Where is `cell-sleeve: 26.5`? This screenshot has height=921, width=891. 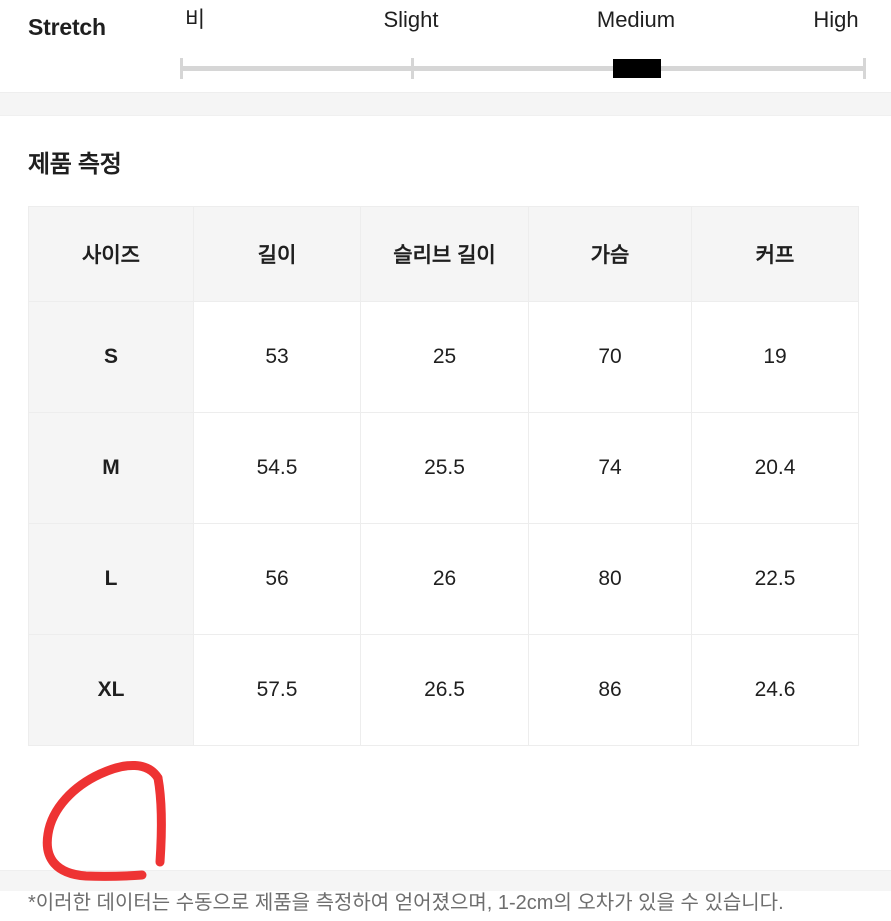 cell-sleeve: 26.5 is located at coordinates (444, 690).